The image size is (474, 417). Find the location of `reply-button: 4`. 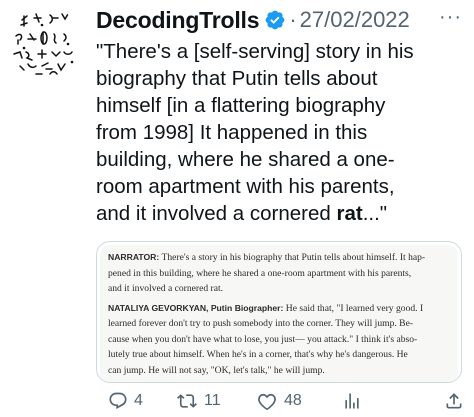

reply-button: 4 is located at coordinates (125, 401).